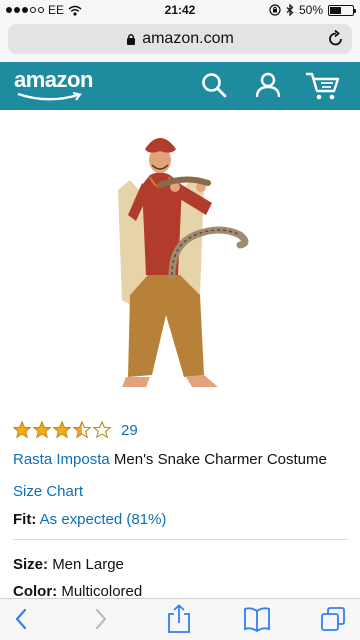 This screenshot has width=360, height=640. What do you see at coordinates (25, 519) in the screenshot?
I see `fit-label: Fit:` at bounding box center [25, 519].